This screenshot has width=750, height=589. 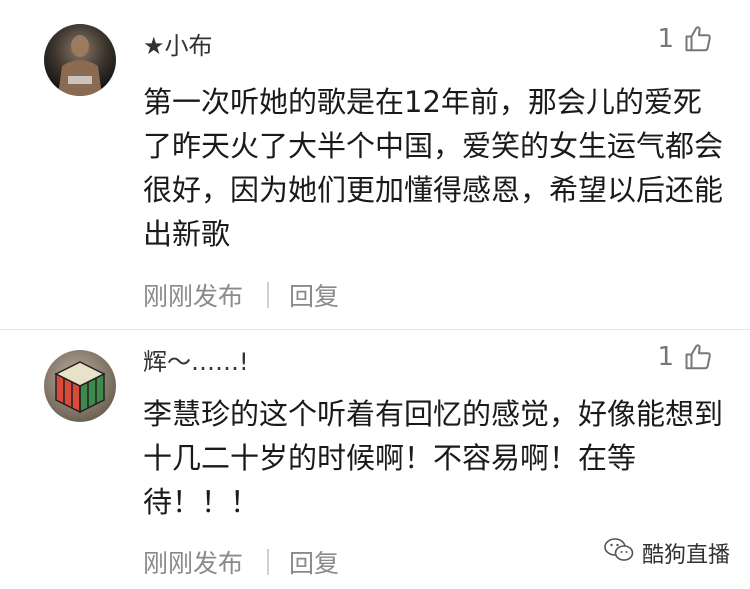 I want to click on watermark: 酷狗直播, so click(x=667, y=553).